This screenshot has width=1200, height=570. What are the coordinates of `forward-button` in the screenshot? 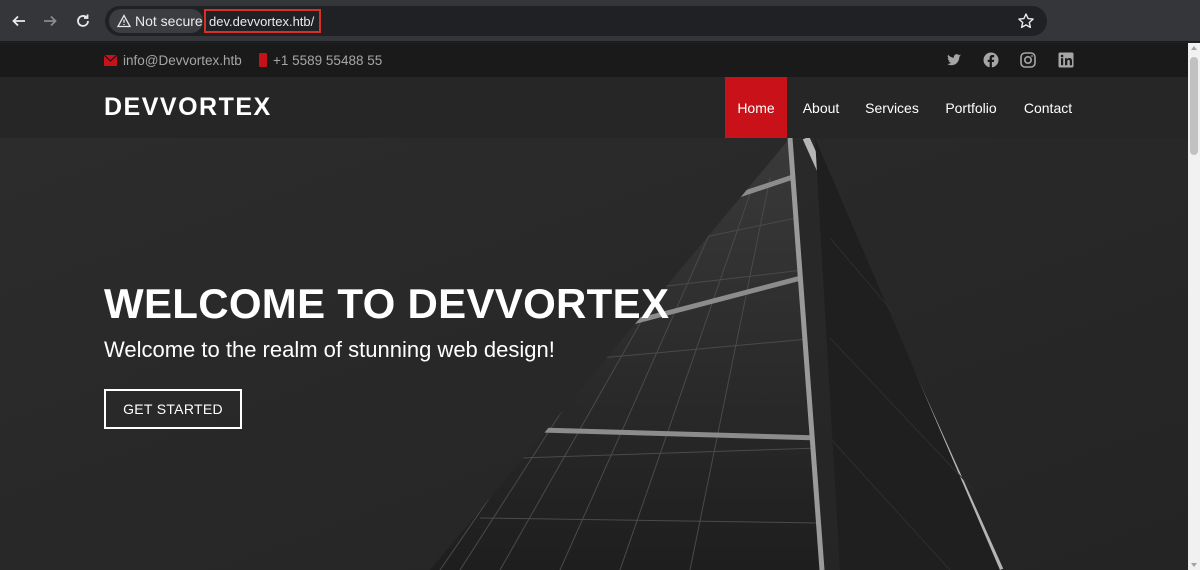 It's located at (50, 21).